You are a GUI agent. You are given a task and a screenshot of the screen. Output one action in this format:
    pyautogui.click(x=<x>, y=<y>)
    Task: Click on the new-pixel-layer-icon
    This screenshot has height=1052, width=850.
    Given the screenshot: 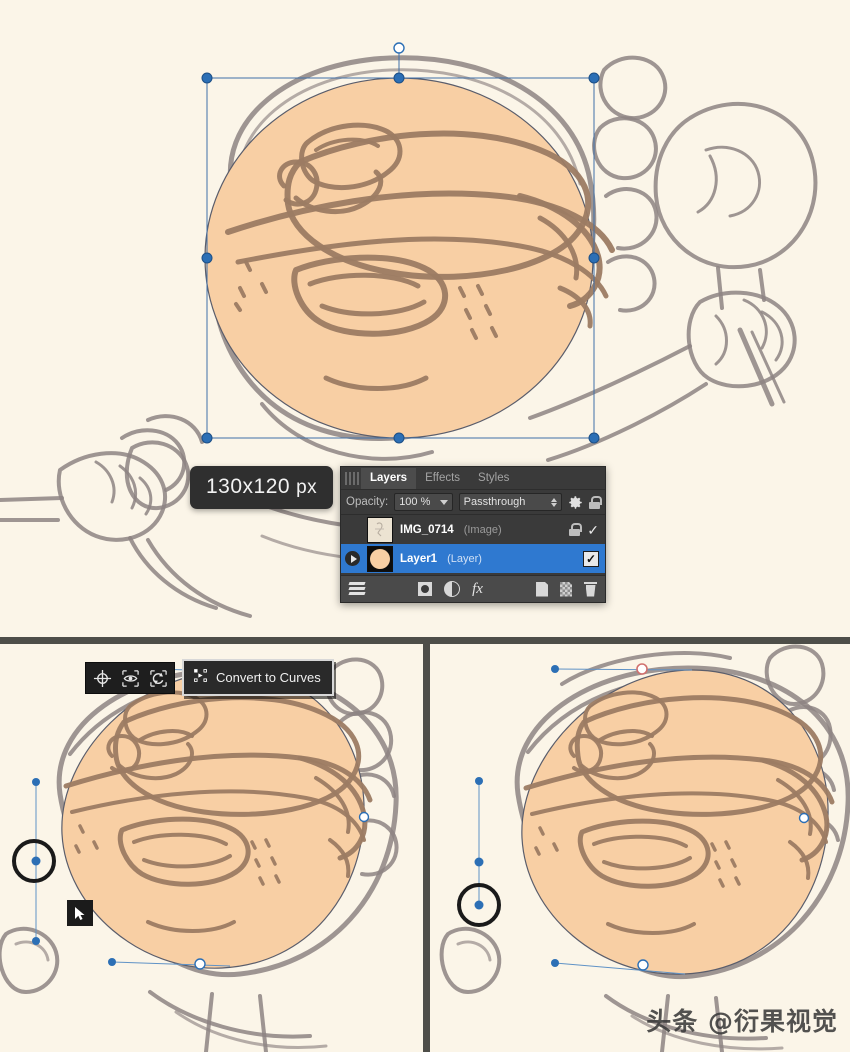 What is the action you would take?
    pyautogui.click(x=566, y=589)
    